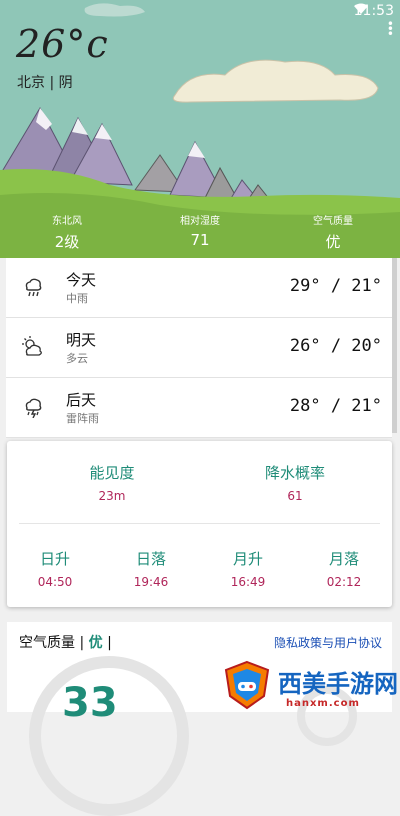 Image resolution: width=400 pixels, height=816 pixels. Describe the element at coordinates (90, 703) in the screenshot. I see `aqi-value: 33` at that location.